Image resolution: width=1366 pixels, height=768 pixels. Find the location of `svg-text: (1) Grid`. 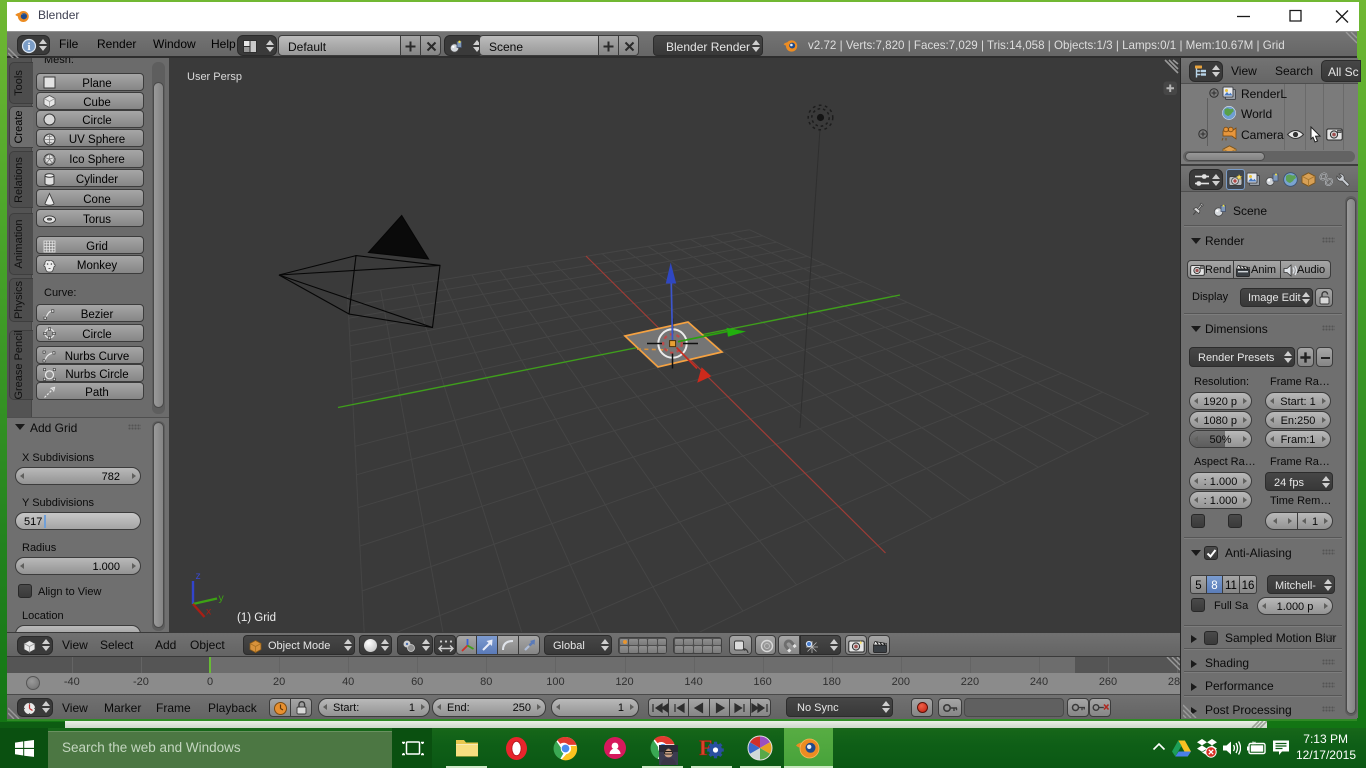

svg-text: (1) Grid is located at coordinates (256, 618).